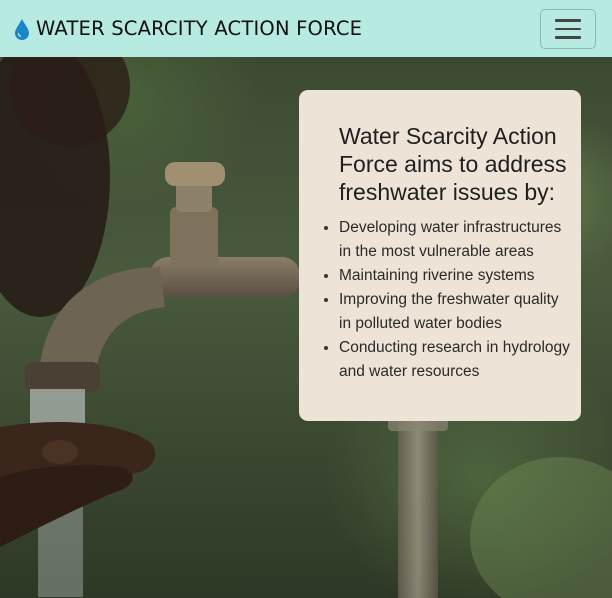 This screenshot has height=598, width=612. I want to click on navbar: WATER SCARCITY ACTION FORCE, so click(306, 28).